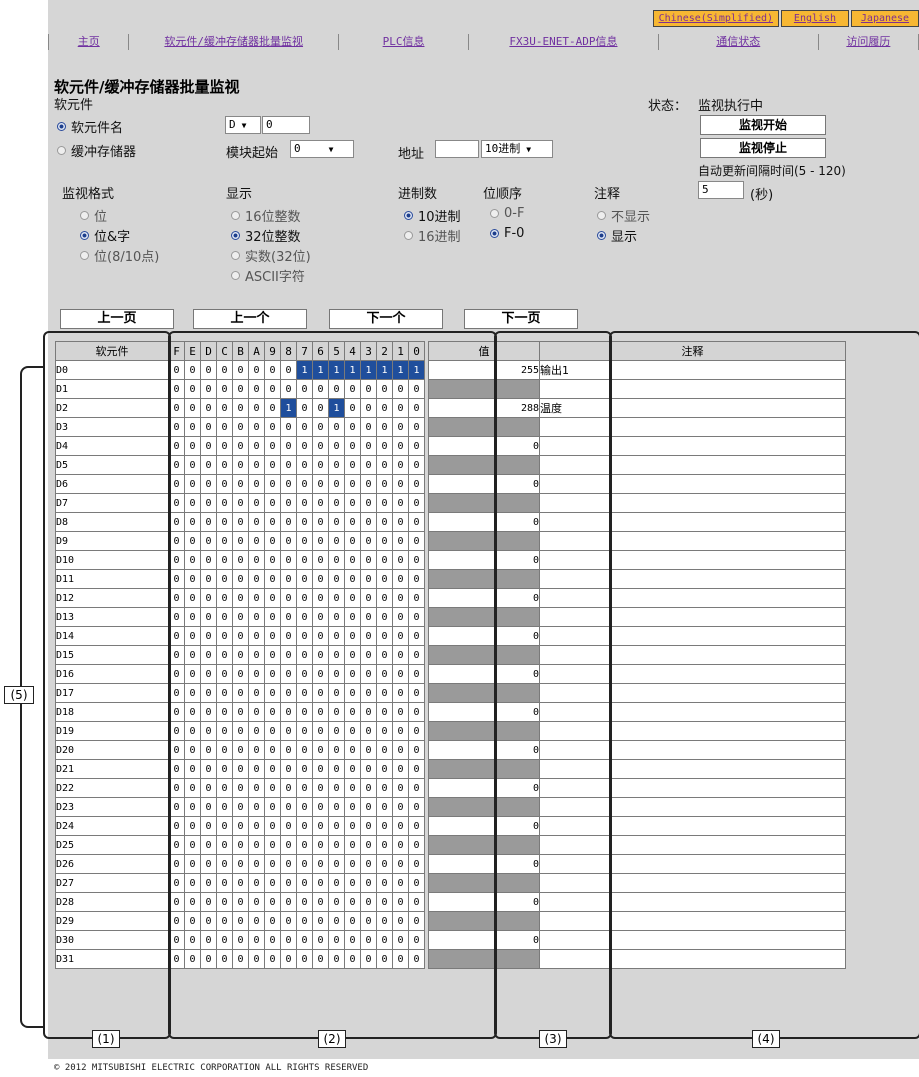 This screenshot has width=919, height=1077. I want to click on radio-label: 16位整数, so click(273, 217).